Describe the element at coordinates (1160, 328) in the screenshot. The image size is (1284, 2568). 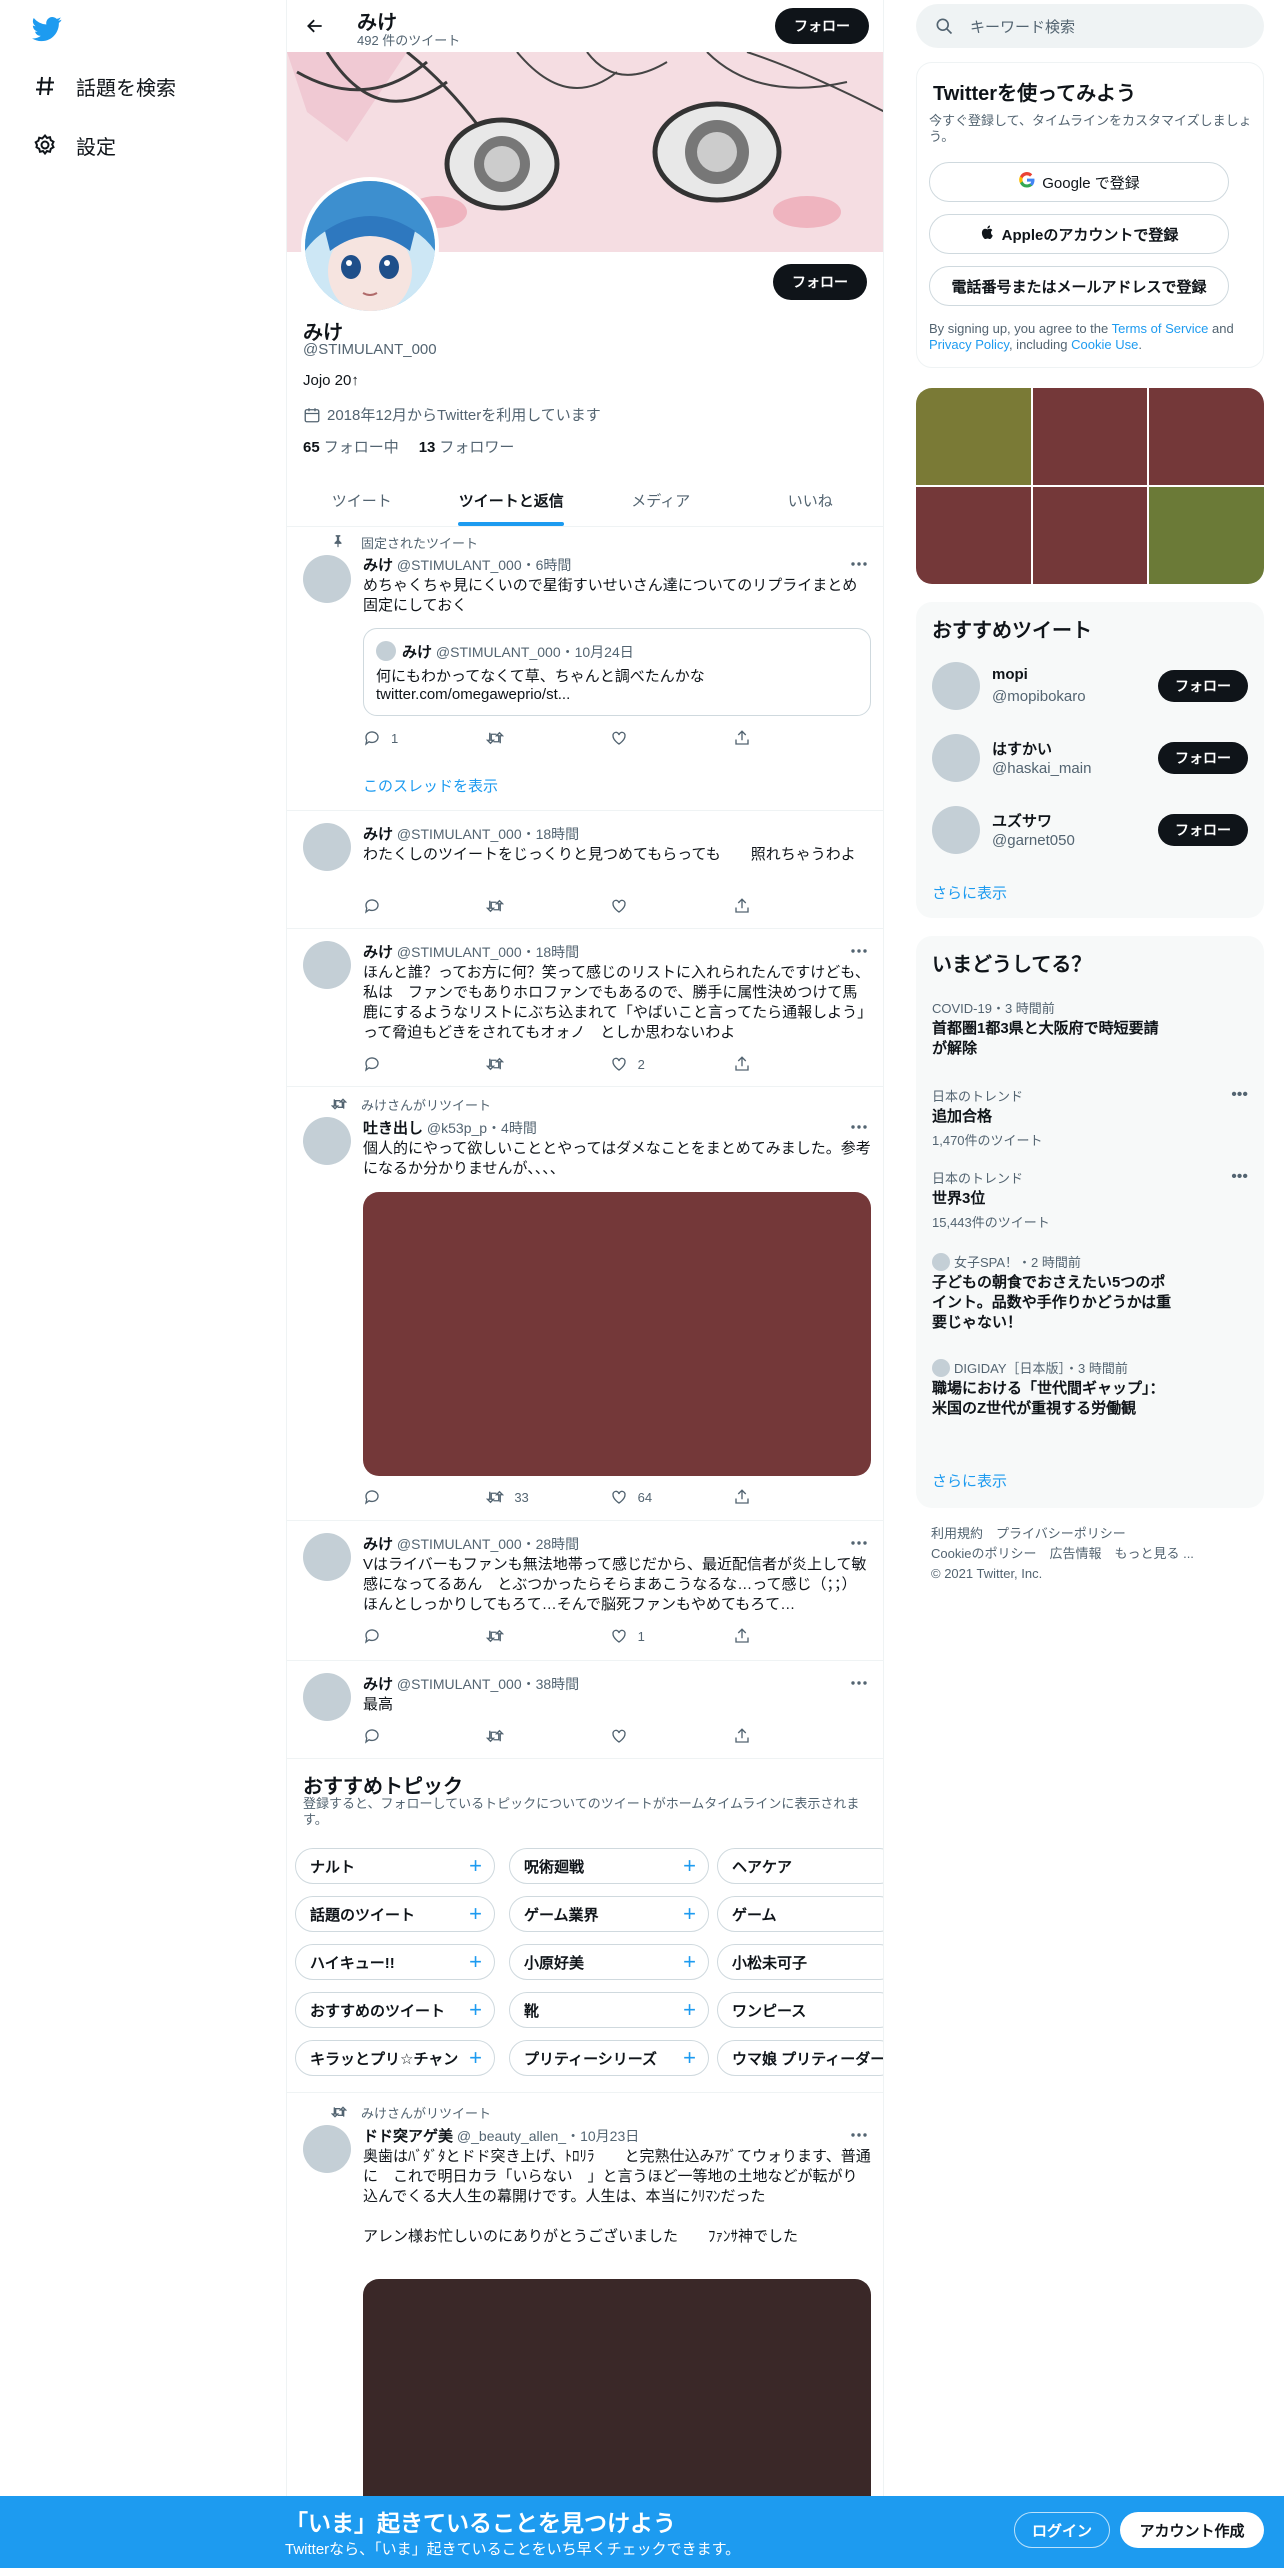
I see `terms-link: Terms of Service` at that location.